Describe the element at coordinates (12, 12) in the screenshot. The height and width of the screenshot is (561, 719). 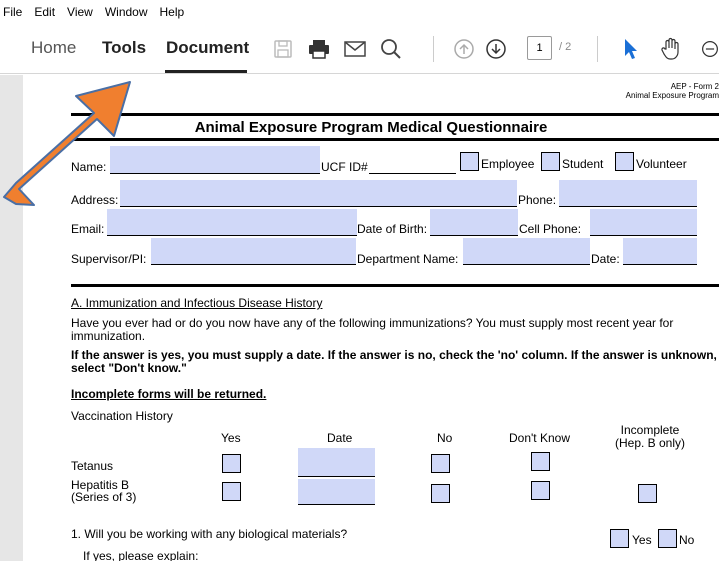
I see `menu-file: File` at that location.